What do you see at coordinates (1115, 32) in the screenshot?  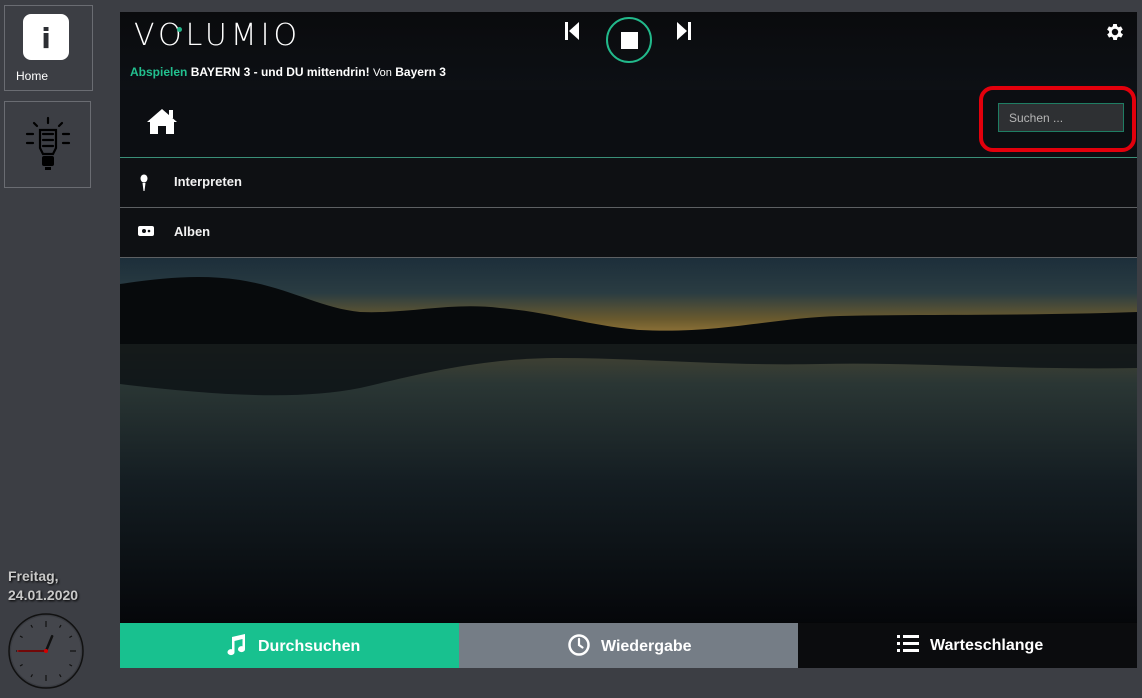 I see `settings-gear-button` at bounding box center [1115, 32].